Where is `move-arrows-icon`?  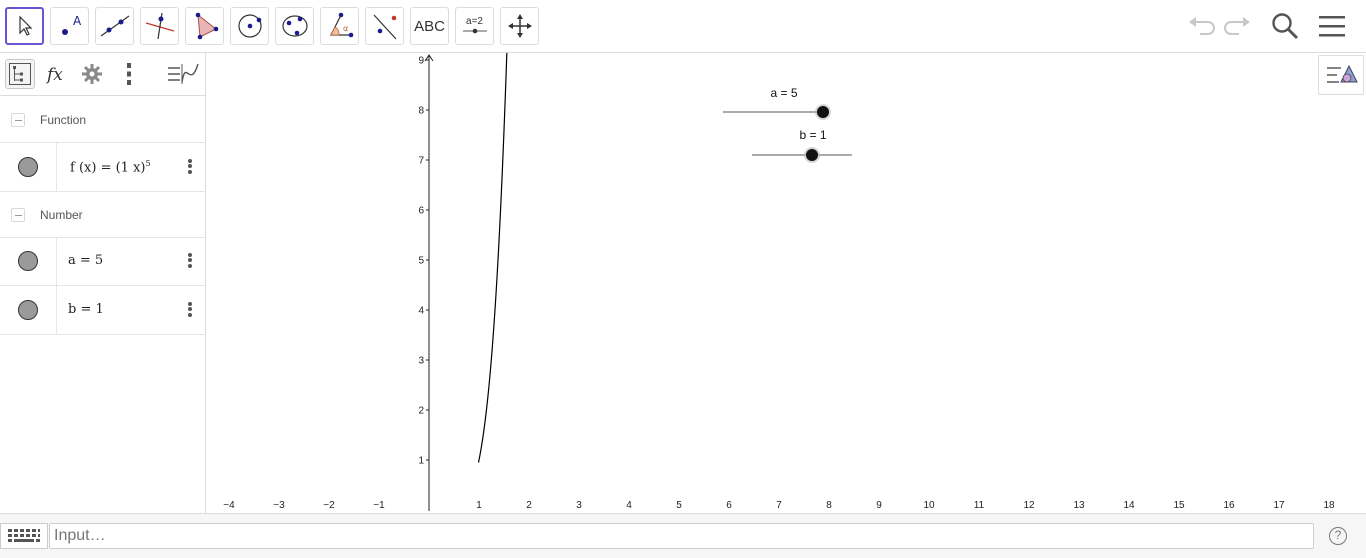 move-arrows-icon is located at coordinates (519, 26).